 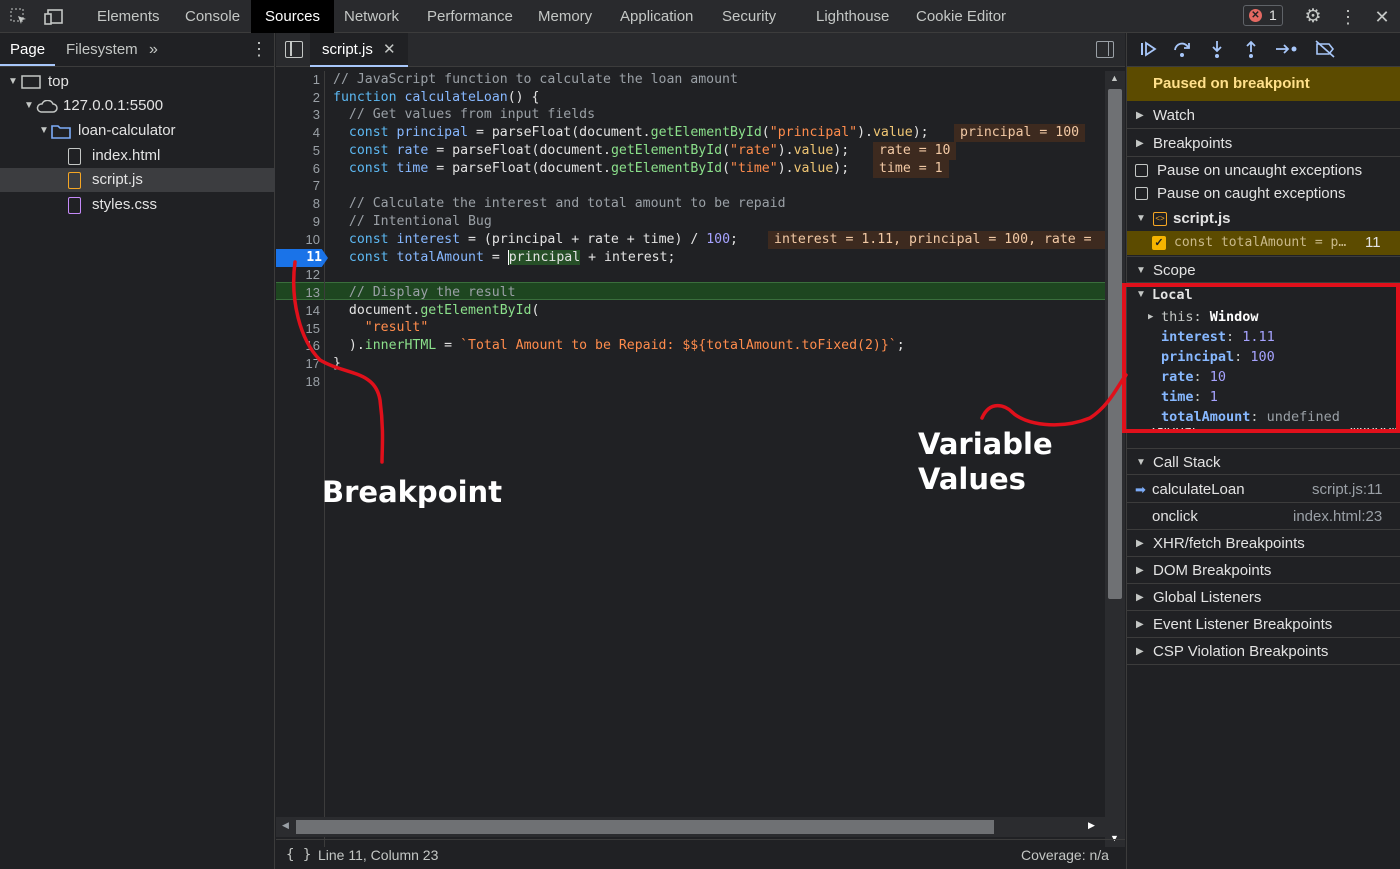 I want to click on more-tabs-chevron-icon: », so click(x=153, y=49).